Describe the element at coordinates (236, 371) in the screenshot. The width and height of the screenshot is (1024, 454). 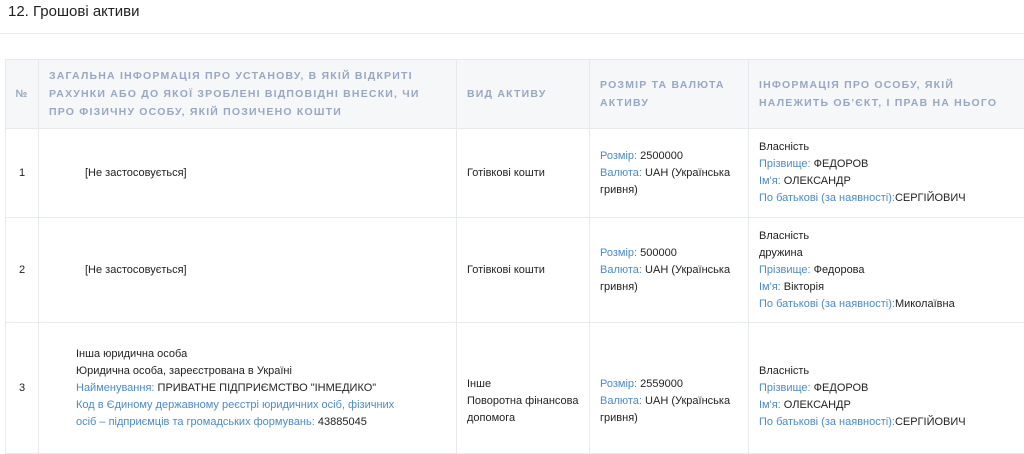
I see `institution-kind: Юридична особа, зареєстрована в Україні` at that location.